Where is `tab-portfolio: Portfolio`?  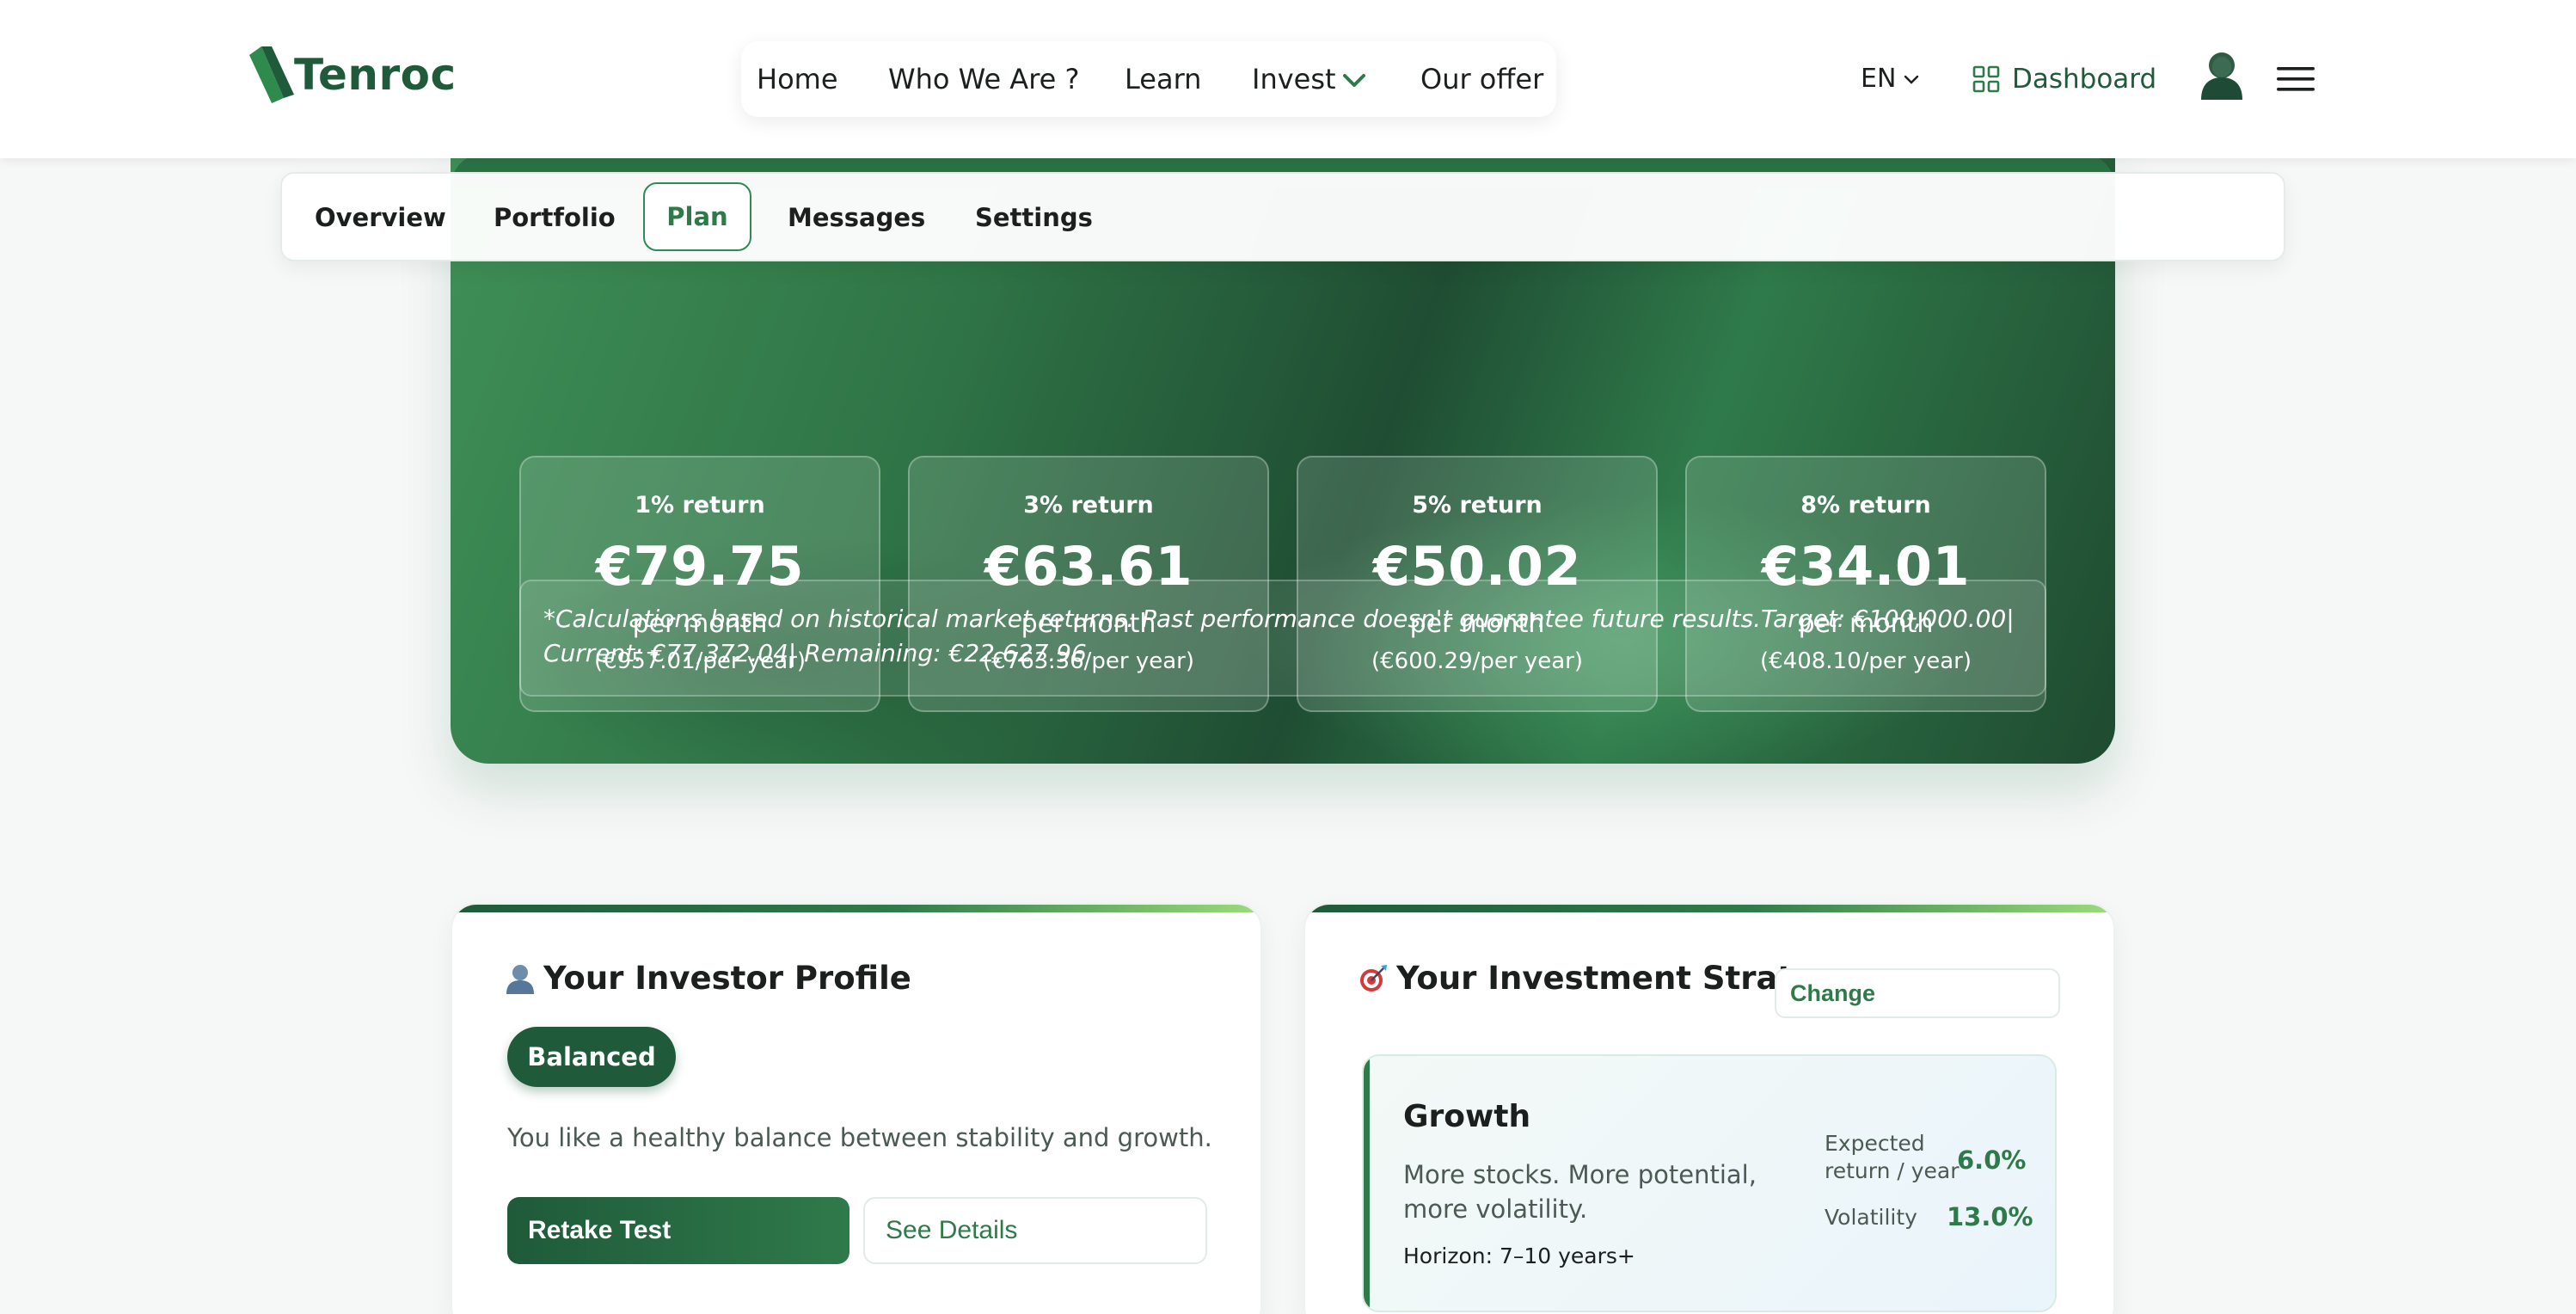 tab-portfolio: Portfolio is located at coordinates (555, 217).